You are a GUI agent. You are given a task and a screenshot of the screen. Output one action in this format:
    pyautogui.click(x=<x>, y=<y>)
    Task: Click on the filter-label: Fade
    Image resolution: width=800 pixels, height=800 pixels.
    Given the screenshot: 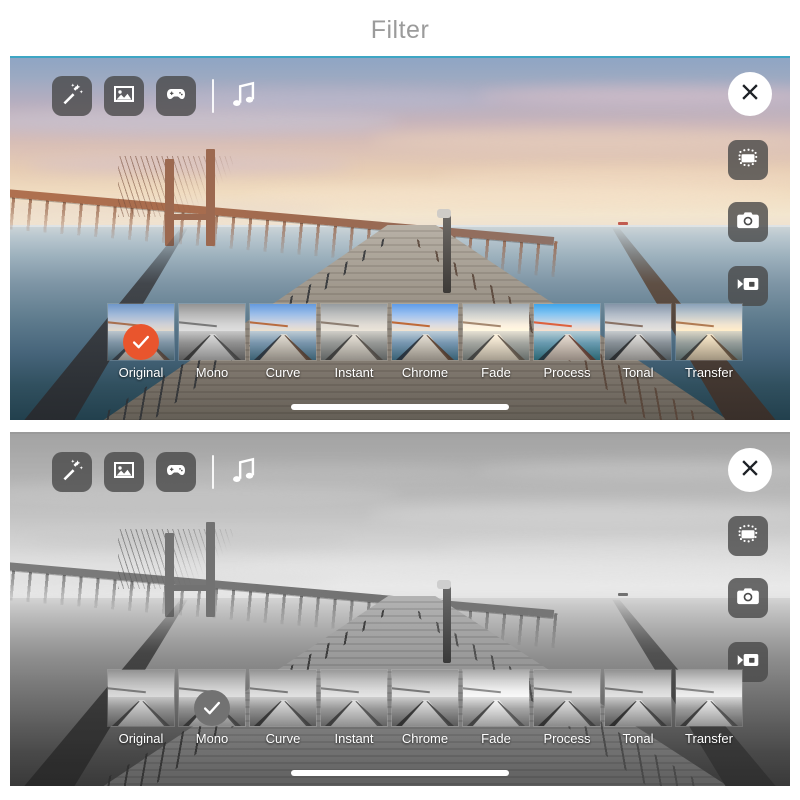 What is the action you would take?
    pyautogui.click(x=496, y=372)
    